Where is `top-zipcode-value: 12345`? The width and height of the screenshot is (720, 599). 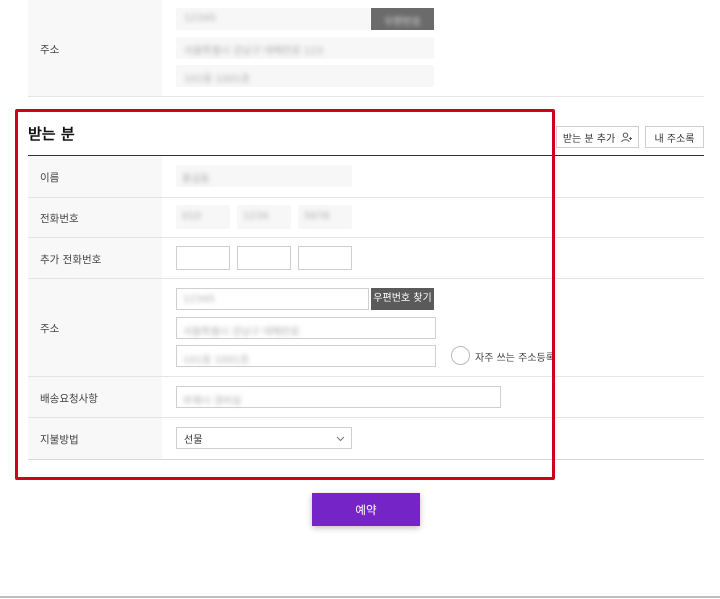 top-zipcode-value: 12345 is located at coordinates (200, 18).